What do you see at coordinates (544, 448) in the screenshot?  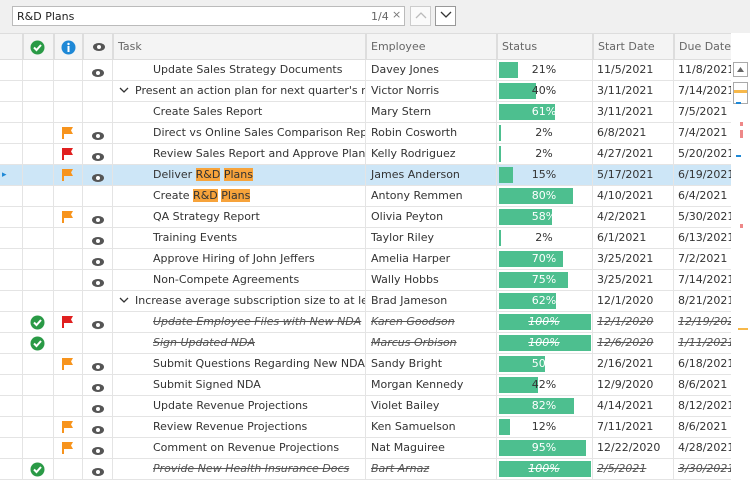 I see `status-cell: 95%` at bounding box center [544, 448].